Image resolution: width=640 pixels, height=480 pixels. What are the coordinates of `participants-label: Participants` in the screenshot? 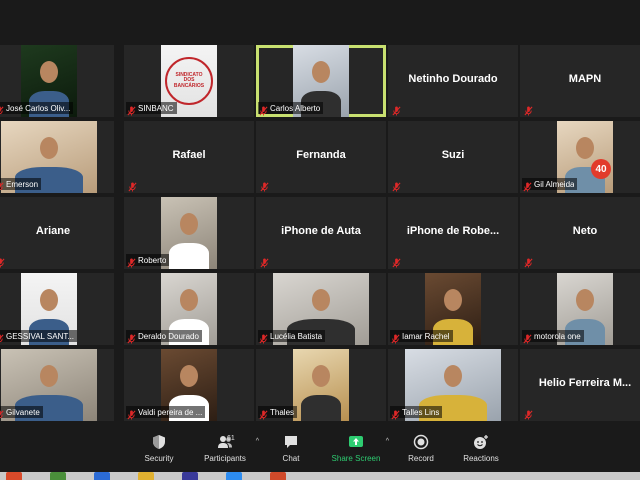 It's located at (225, 458).